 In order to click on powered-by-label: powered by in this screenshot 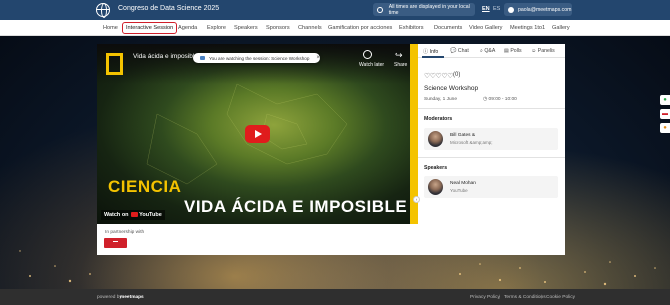, I will do `click(109, 297)`.